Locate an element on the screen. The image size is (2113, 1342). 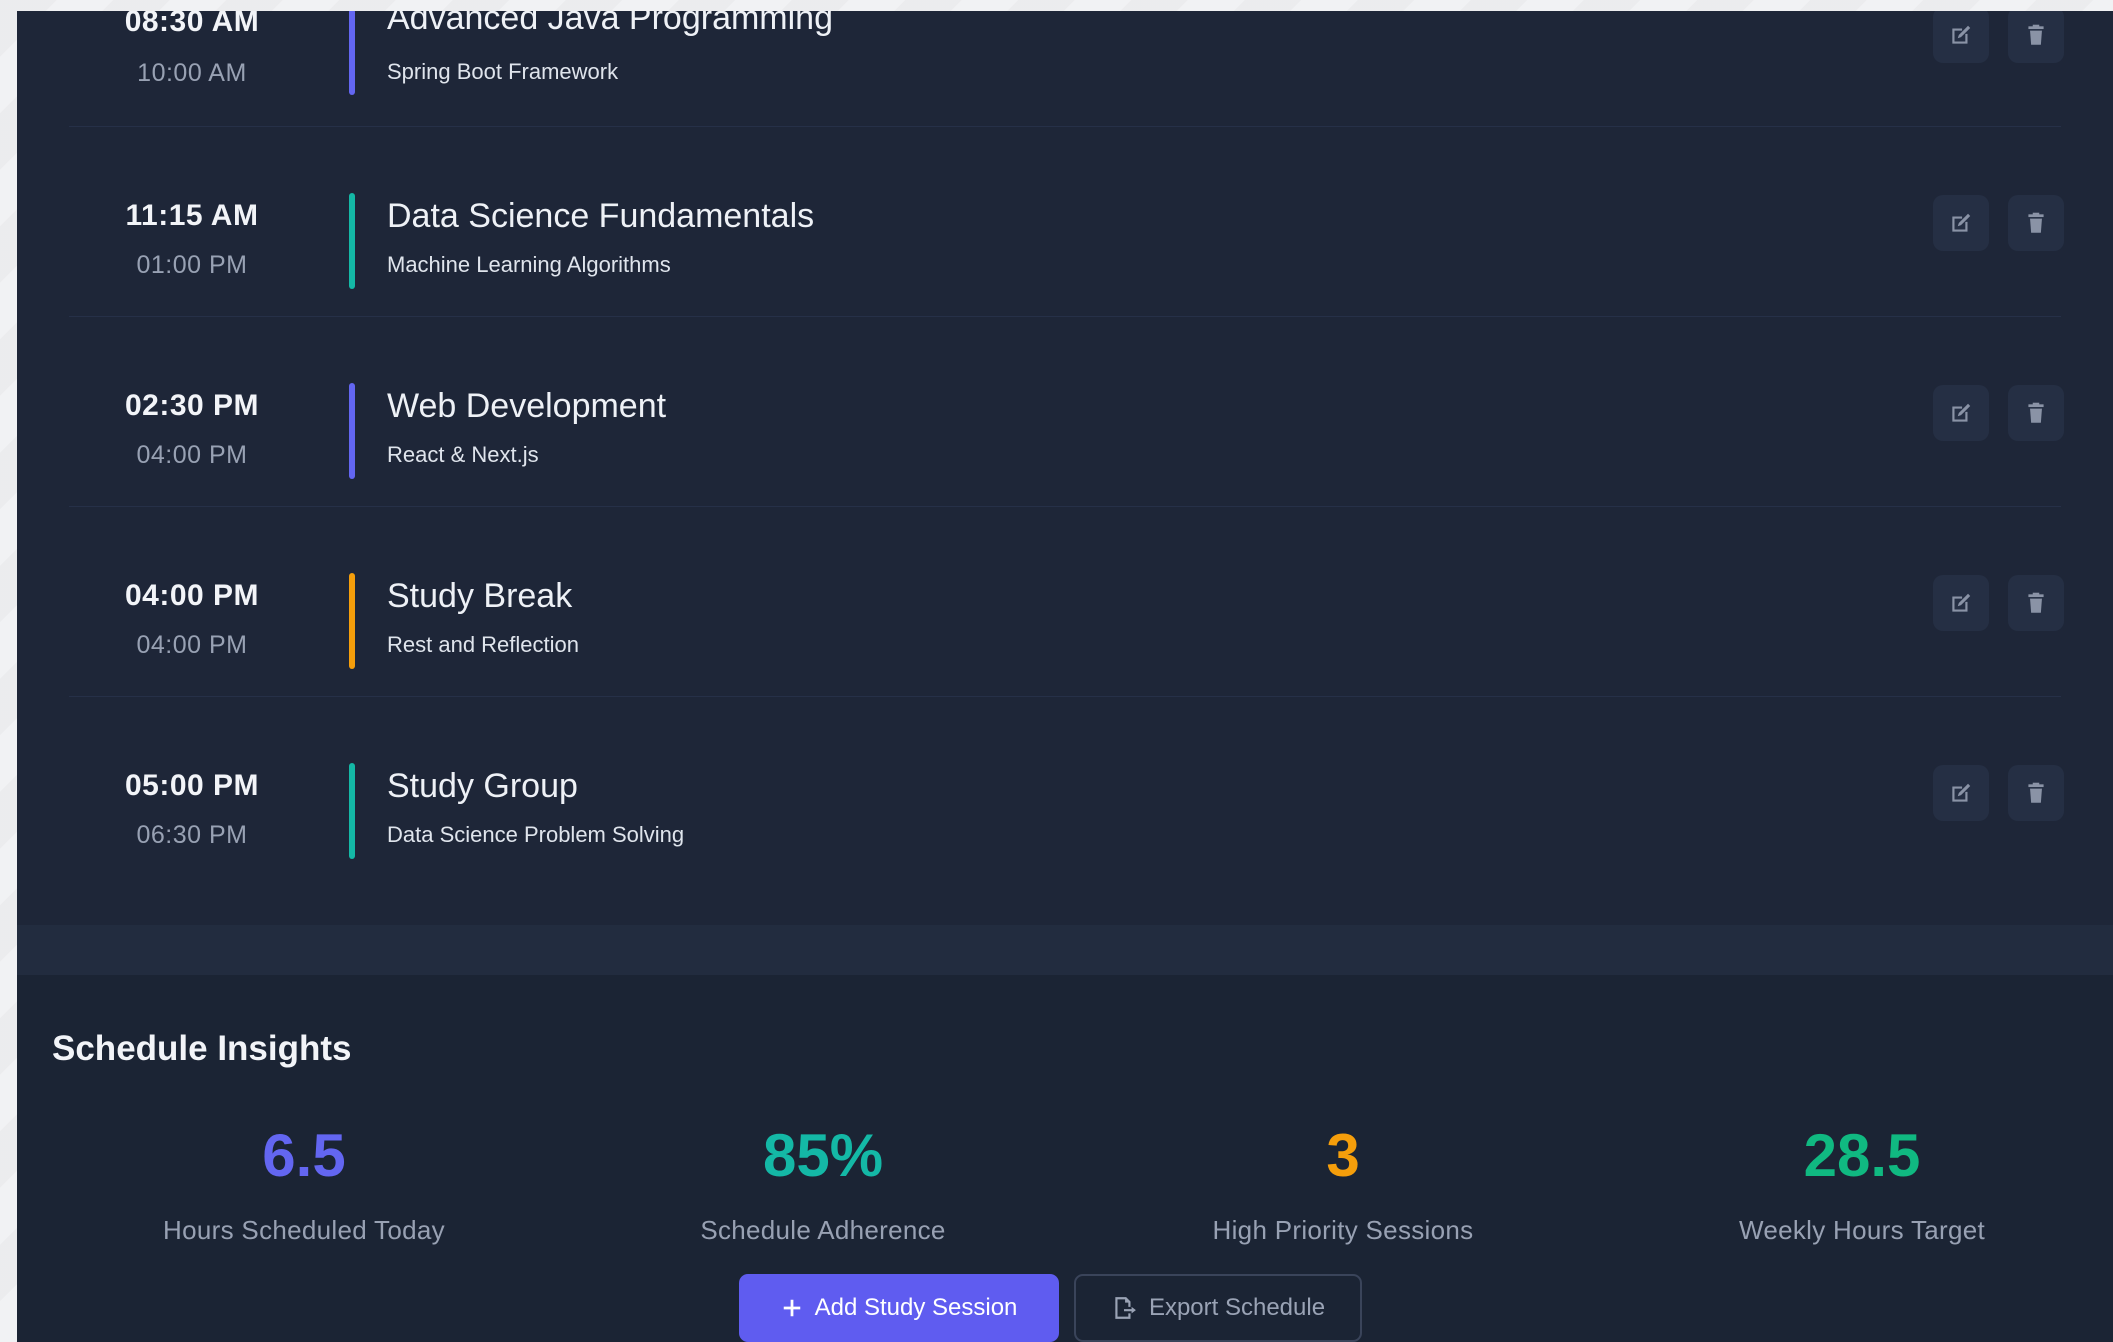
session-subtitle: Machine Learning Algorithms is located at coordinates (529, 264).